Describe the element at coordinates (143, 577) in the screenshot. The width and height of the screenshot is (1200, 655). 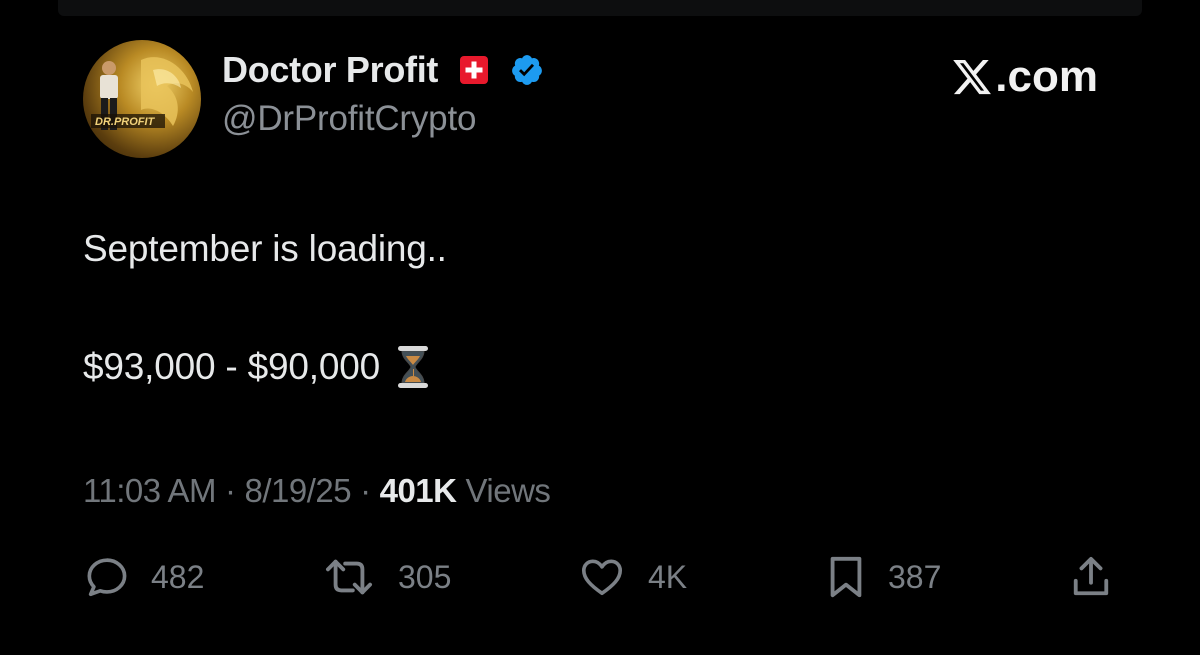
I see `reply-button: 482` at that location.